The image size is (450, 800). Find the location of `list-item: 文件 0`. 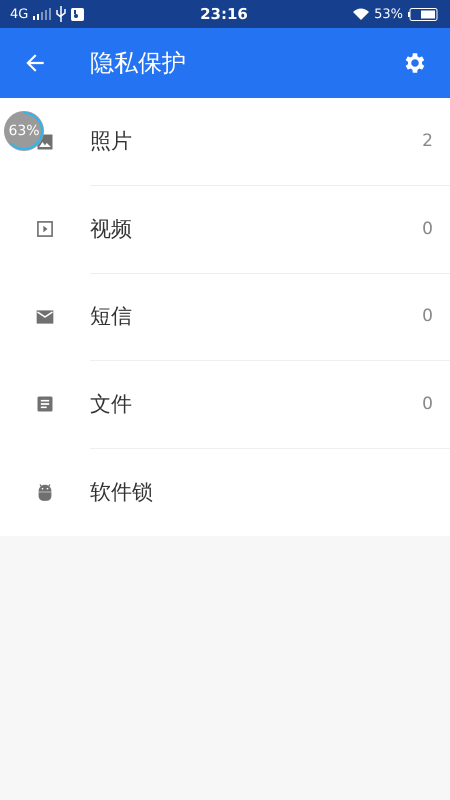

list-item: 文件 0 is located at coordinates (225, 404).